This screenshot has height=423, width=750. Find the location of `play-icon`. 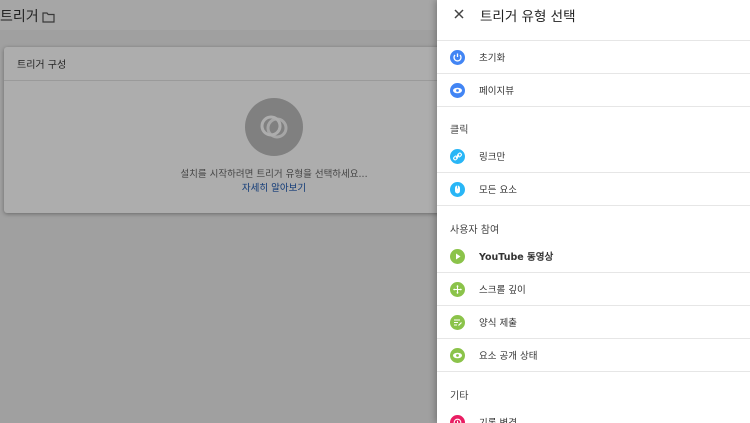

play-icon is located at coordinates (457, 256).